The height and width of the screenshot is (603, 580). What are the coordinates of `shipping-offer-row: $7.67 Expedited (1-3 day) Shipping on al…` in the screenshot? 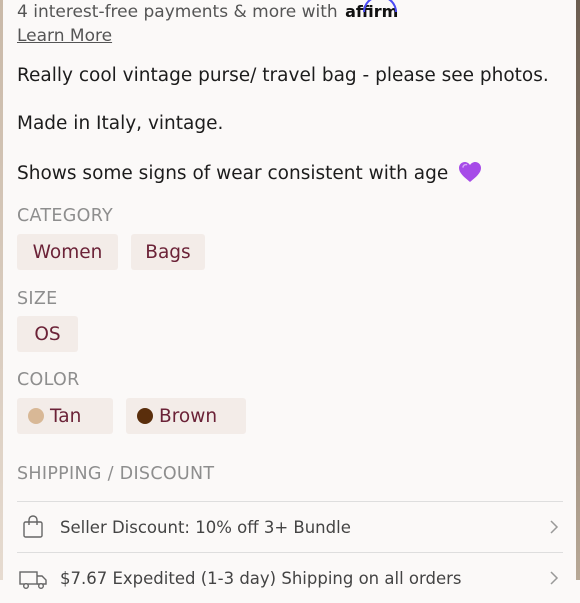 It's located at (290, 578).